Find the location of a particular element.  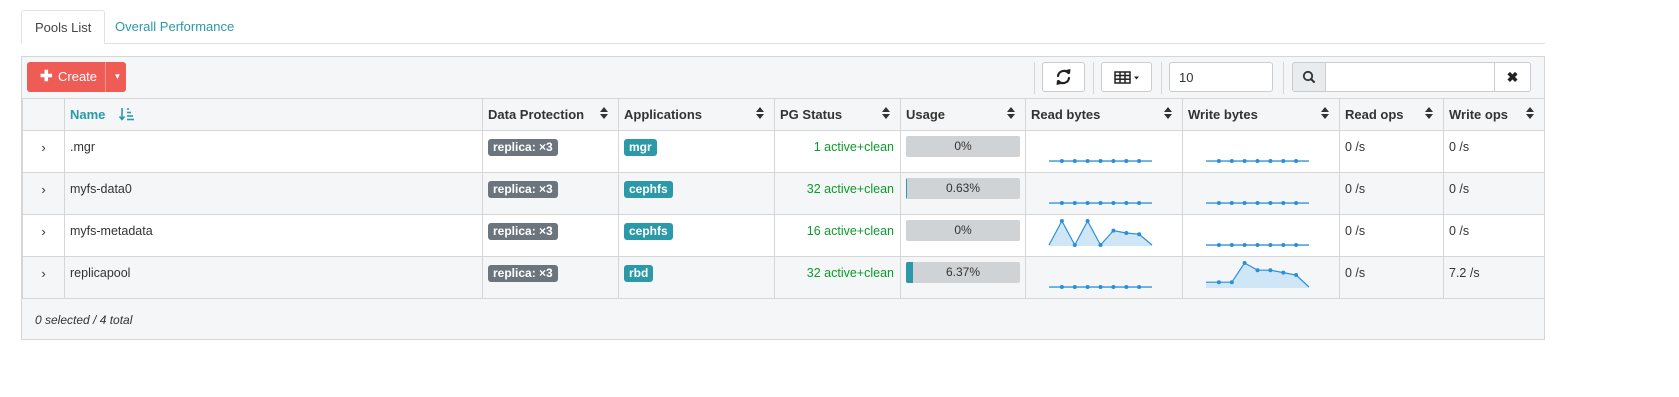

usage-text: 0% is located at coordinates (963, 145).